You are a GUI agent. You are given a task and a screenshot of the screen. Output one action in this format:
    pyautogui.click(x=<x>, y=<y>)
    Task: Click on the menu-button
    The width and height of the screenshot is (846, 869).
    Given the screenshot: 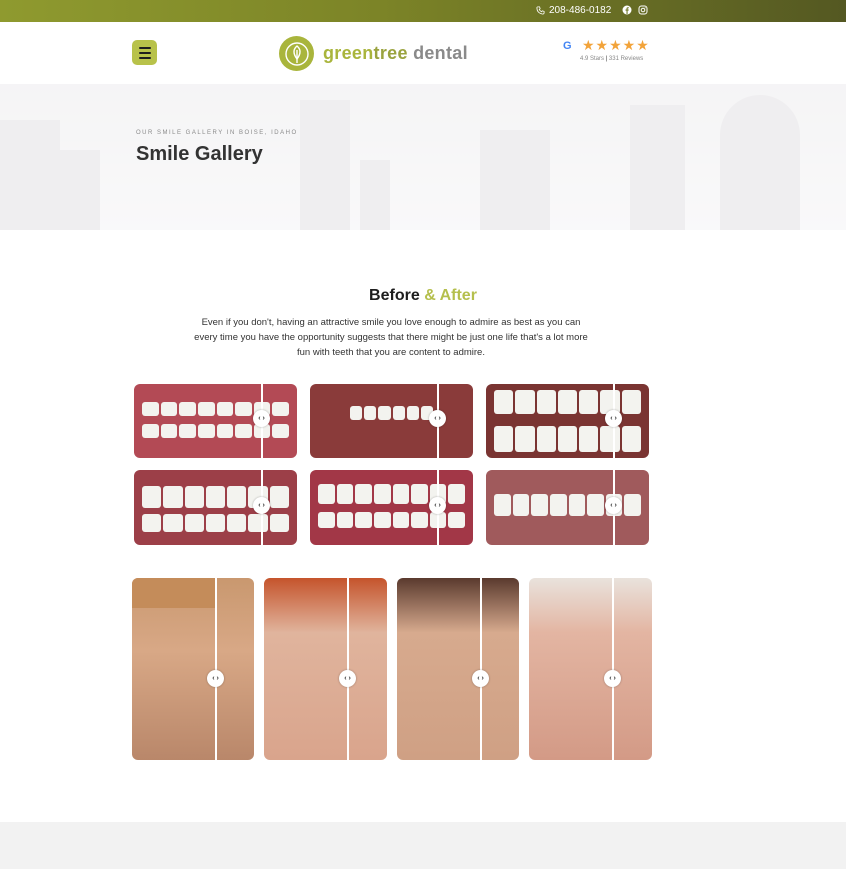 What is the action you would take?
    pyautogui.click(x=144, y=52)
    